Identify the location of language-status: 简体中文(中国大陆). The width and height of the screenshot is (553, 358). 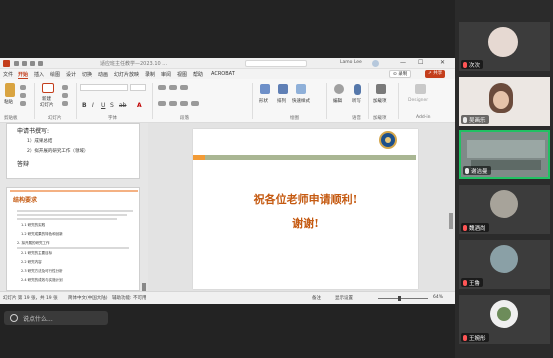
(88, 298).